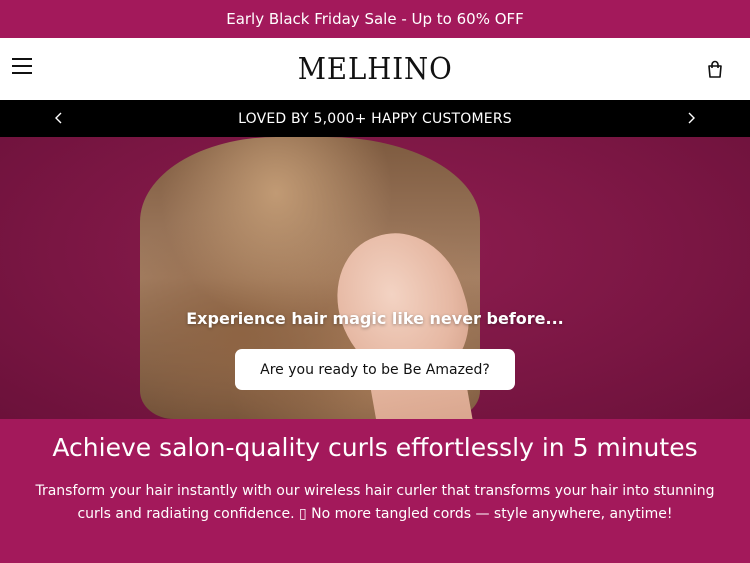  I want to click on cta-button: Are you ready to be Be Amazed?, so click(375, 369).